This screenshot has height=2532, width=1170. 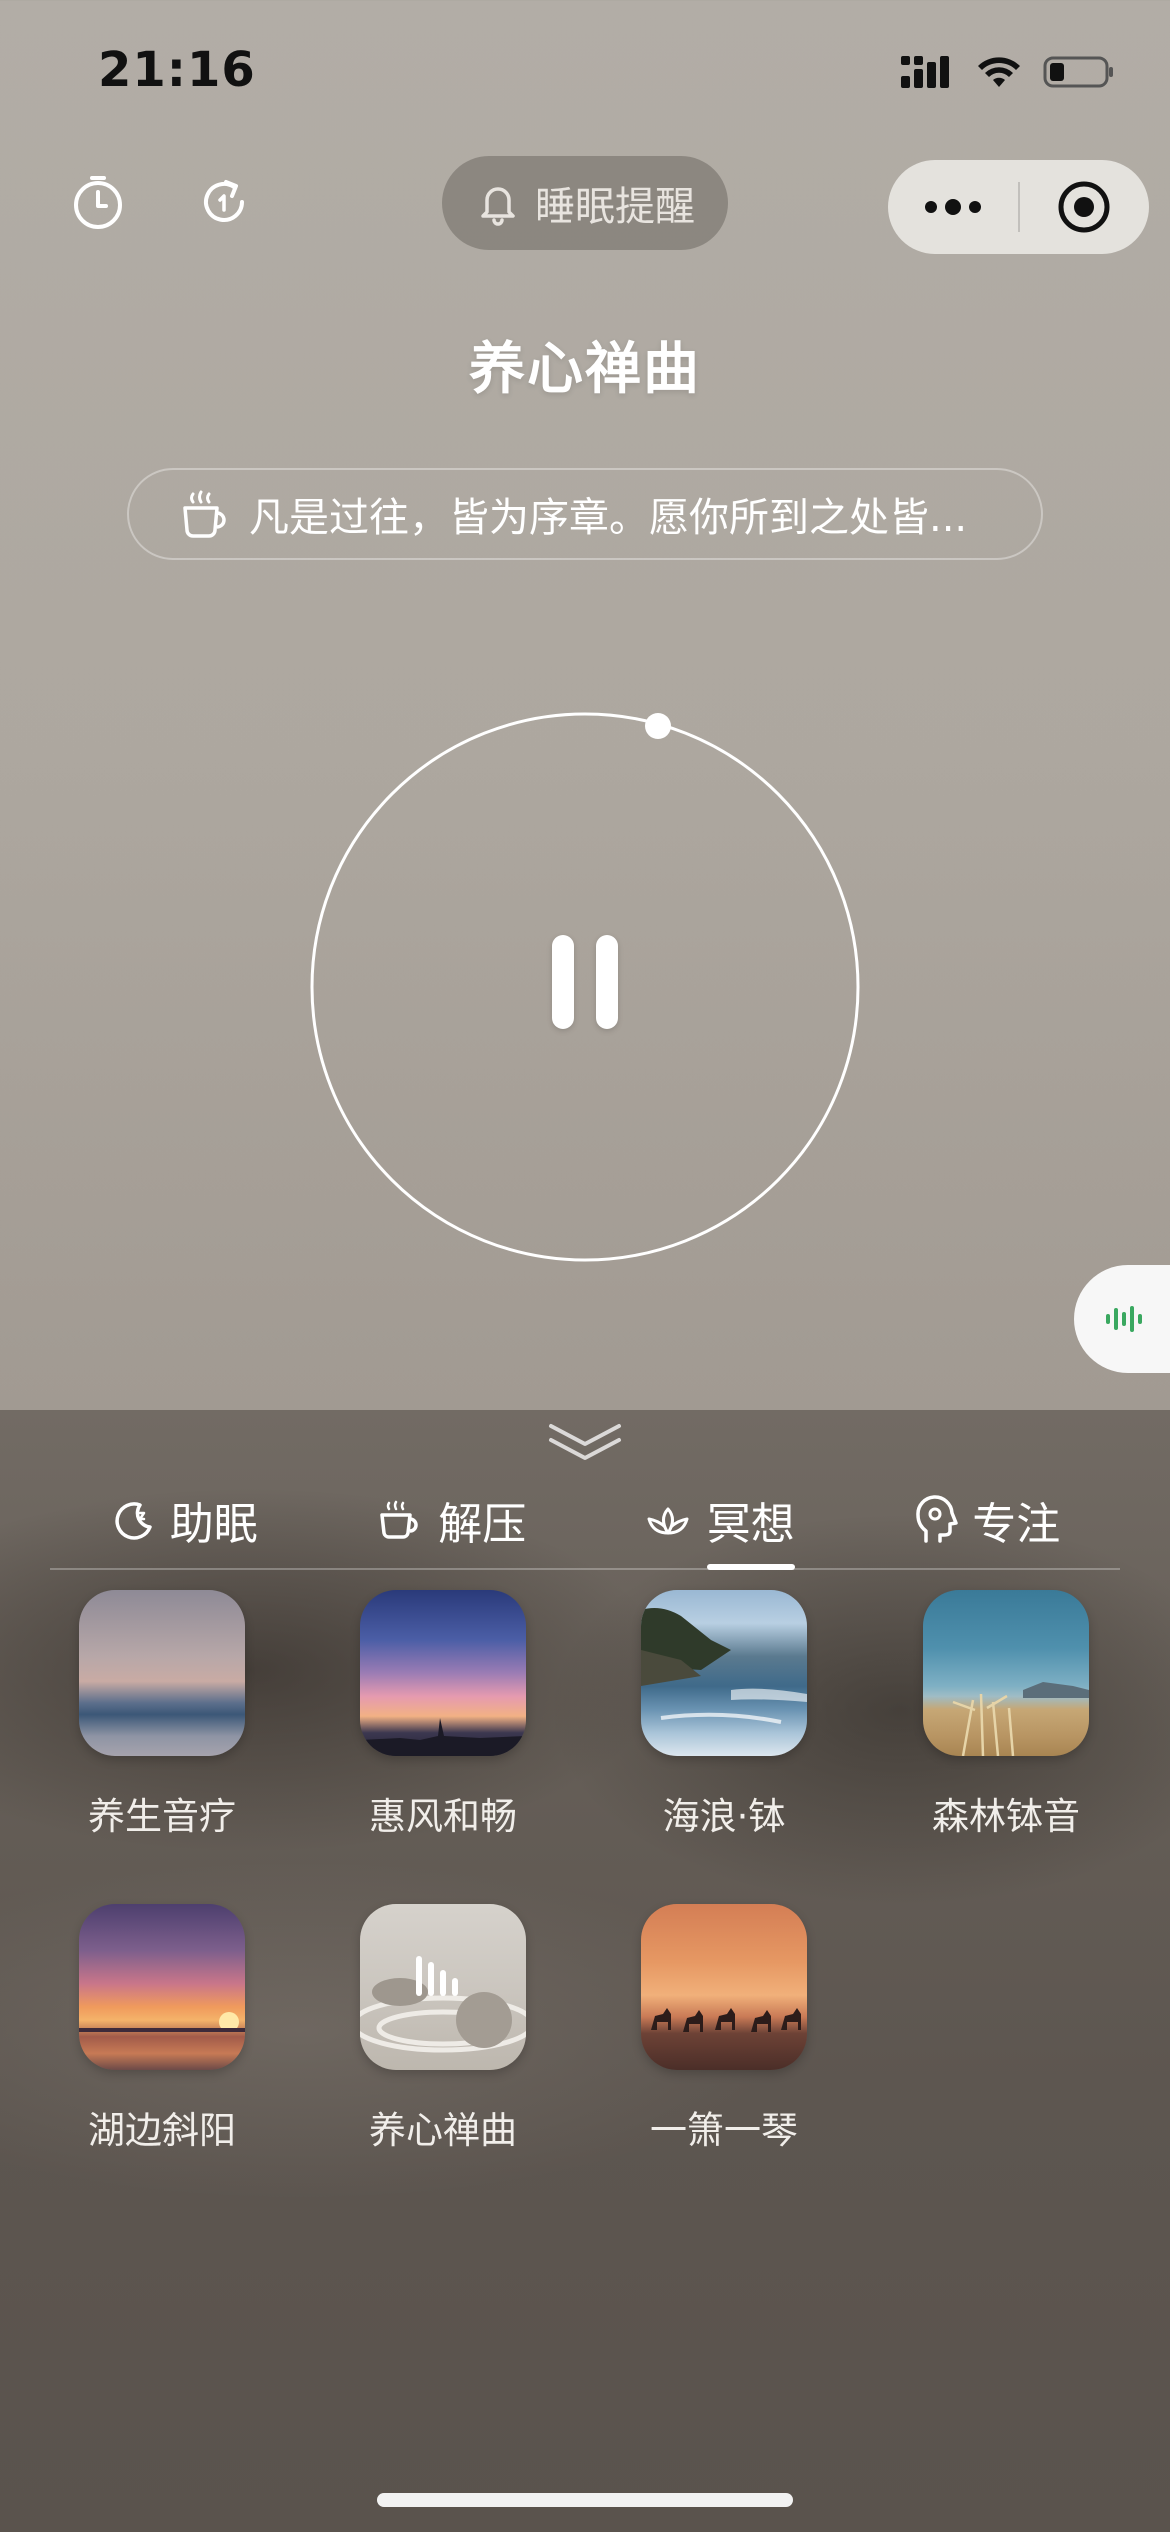 I want to click on more-menu-button, so click(x=953, y=207).